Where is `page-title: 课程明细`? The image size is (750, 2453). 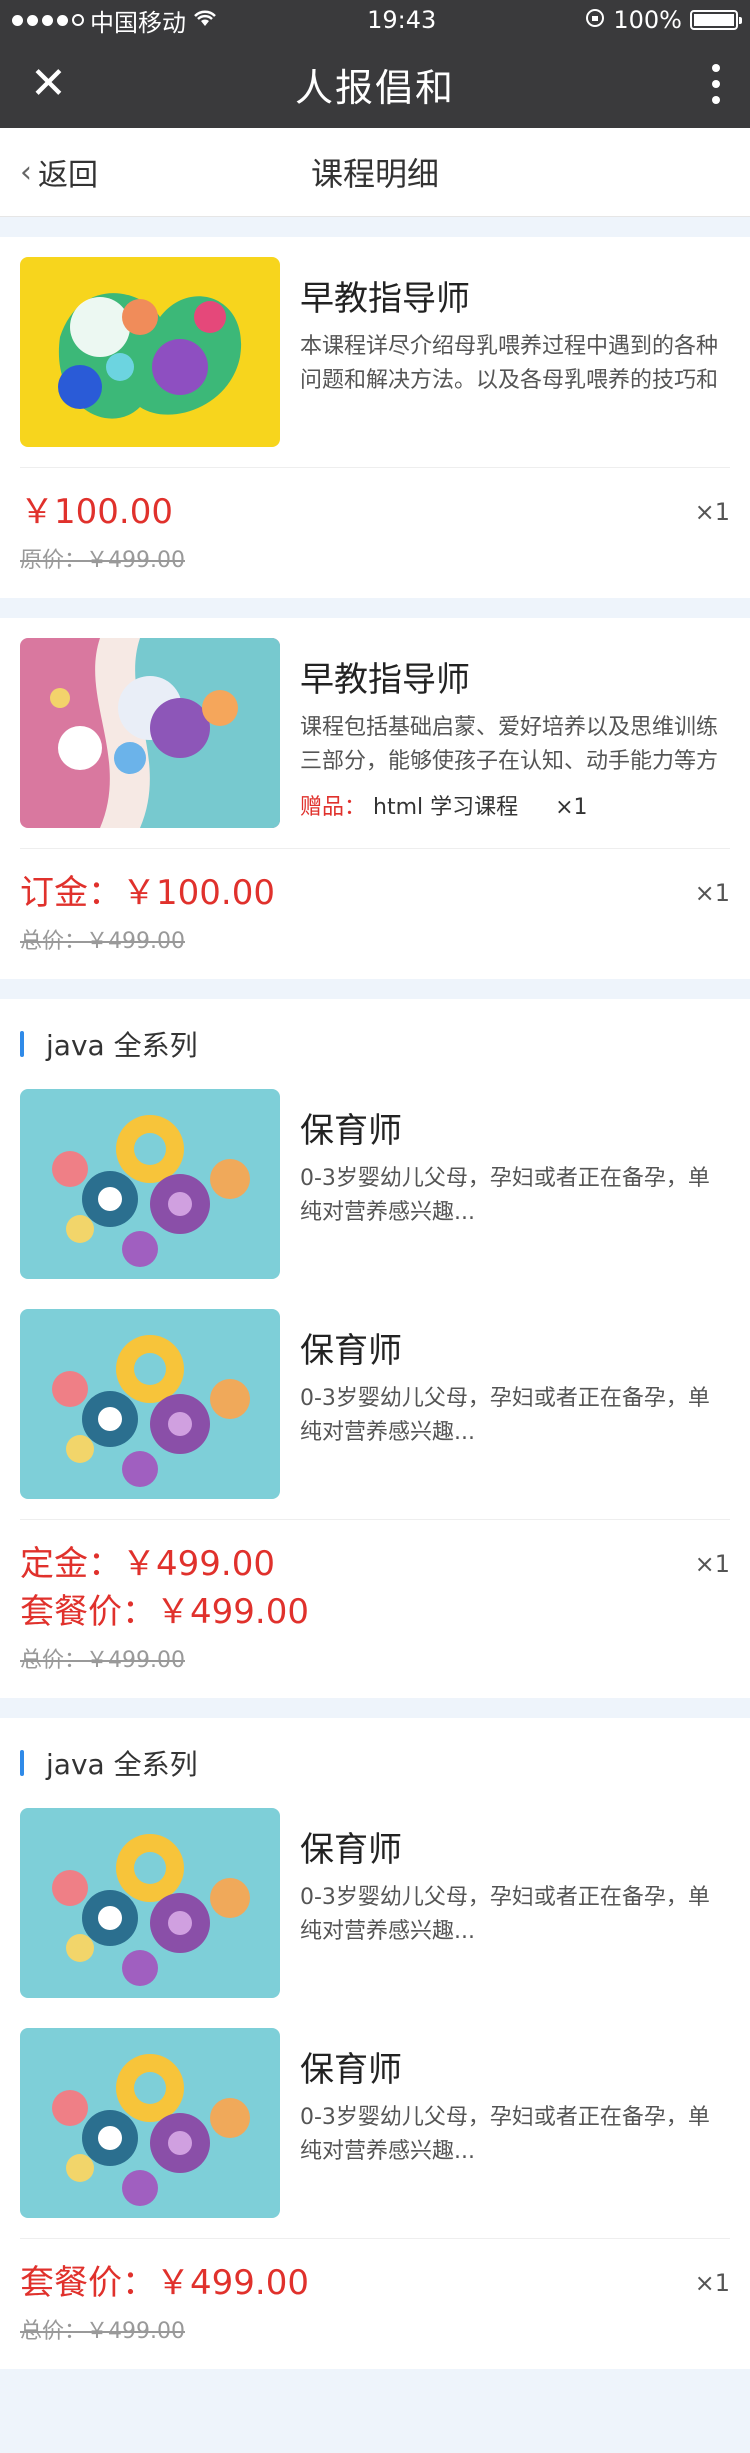 page-title: 课程明细 is located at coordinates (374, 174).